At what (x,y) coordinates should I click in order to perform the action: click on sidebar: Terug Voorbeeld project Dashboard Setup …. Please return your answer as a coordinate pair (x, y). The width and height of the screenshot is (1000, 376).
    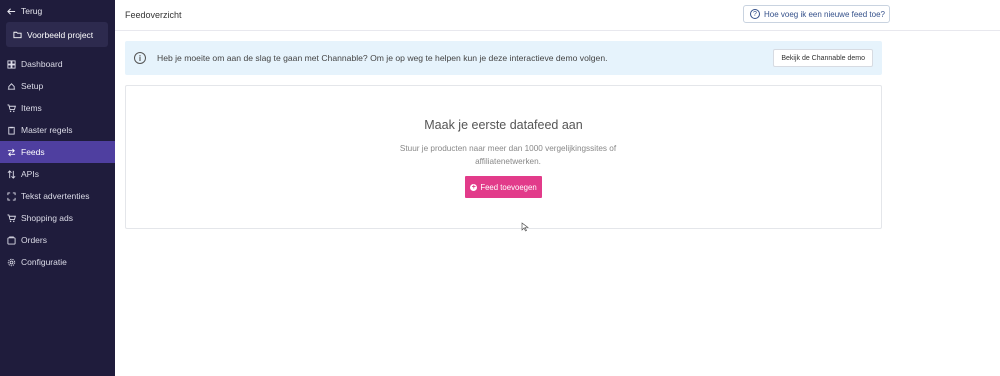
    Looking at the image, I should click on (57, 188).